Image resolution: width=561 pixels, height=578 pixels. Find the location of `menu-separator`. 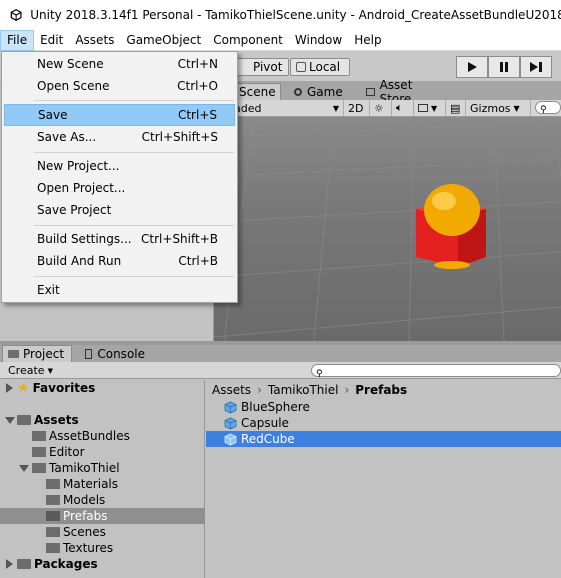

menu-separator is located at coordinates (134, 225).